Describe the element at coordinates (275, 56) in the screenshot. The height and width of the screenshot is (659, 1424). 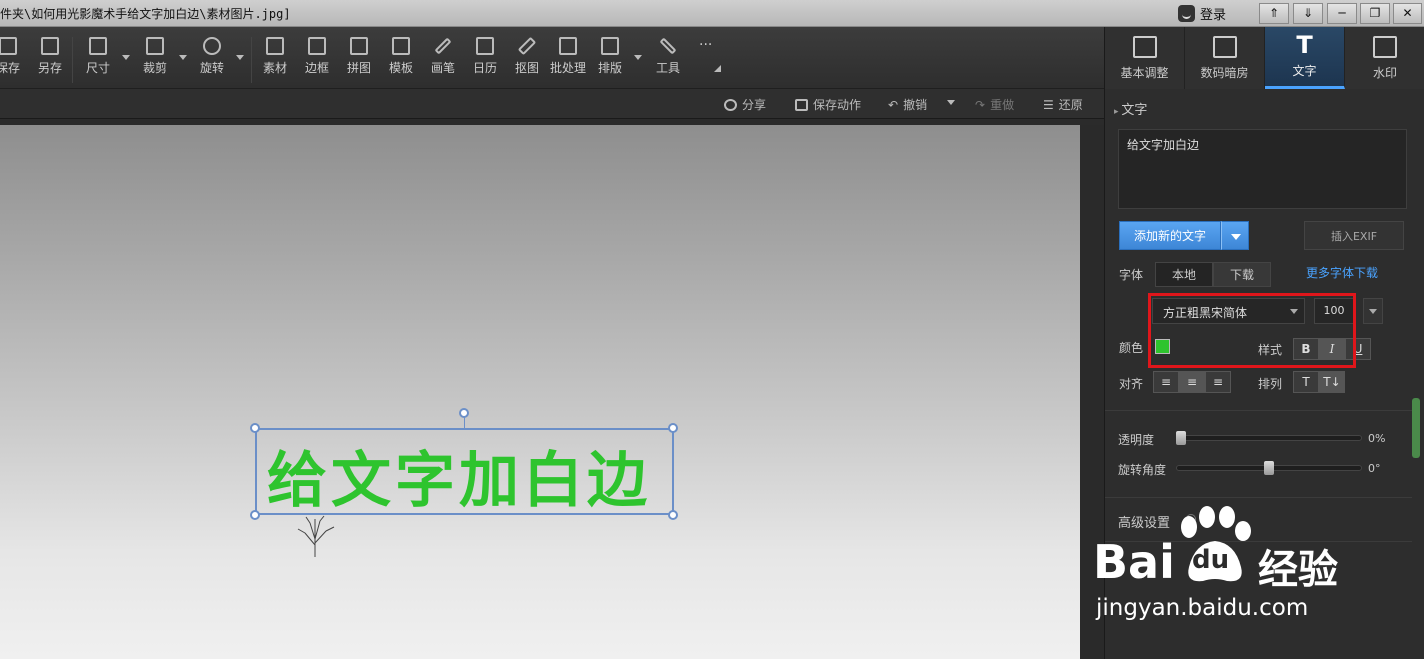
I see `material-button: 素材` at that location.